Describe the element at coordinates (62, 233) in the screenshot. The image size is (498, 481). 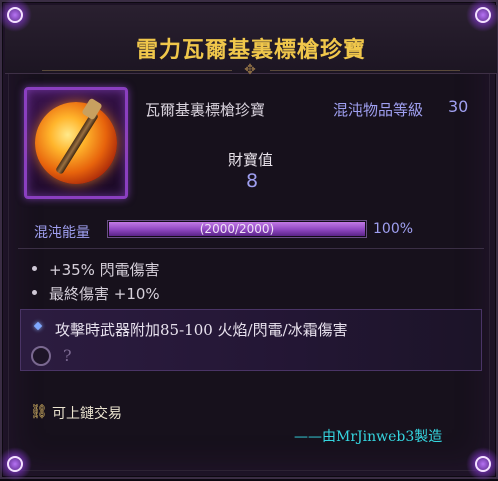
I see `chaos-energy-label: 混沌能量` at that location.